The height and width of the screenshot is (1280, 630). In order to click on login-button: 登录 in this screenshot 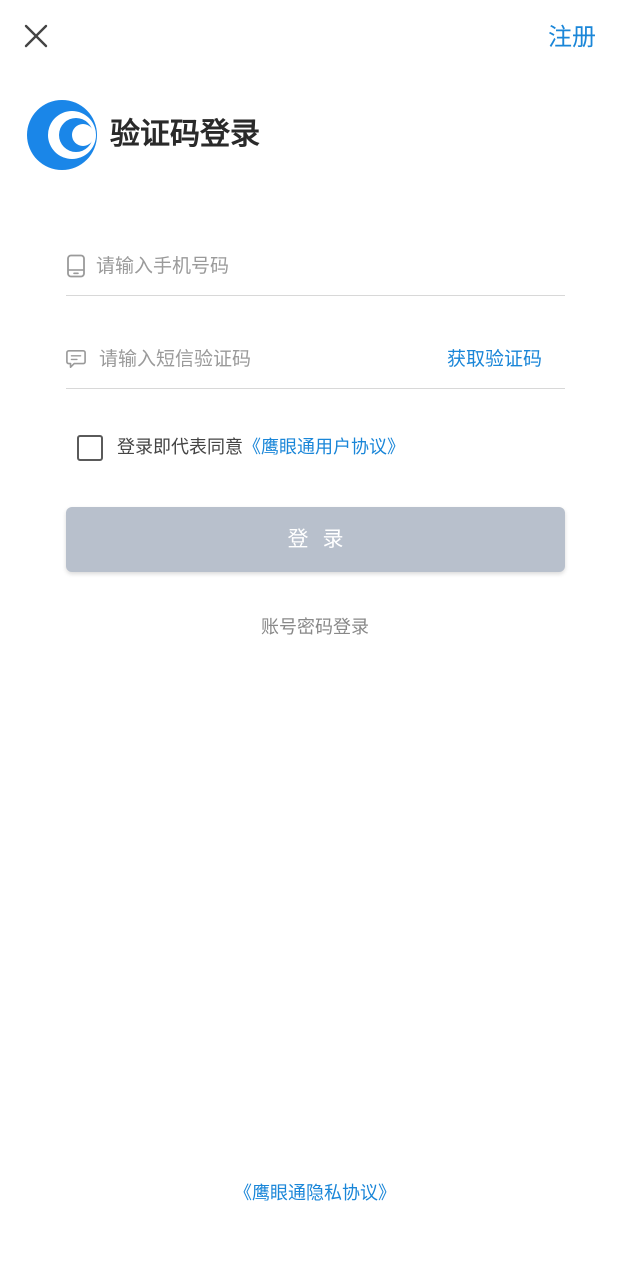, I will do `click(315, 539)`.